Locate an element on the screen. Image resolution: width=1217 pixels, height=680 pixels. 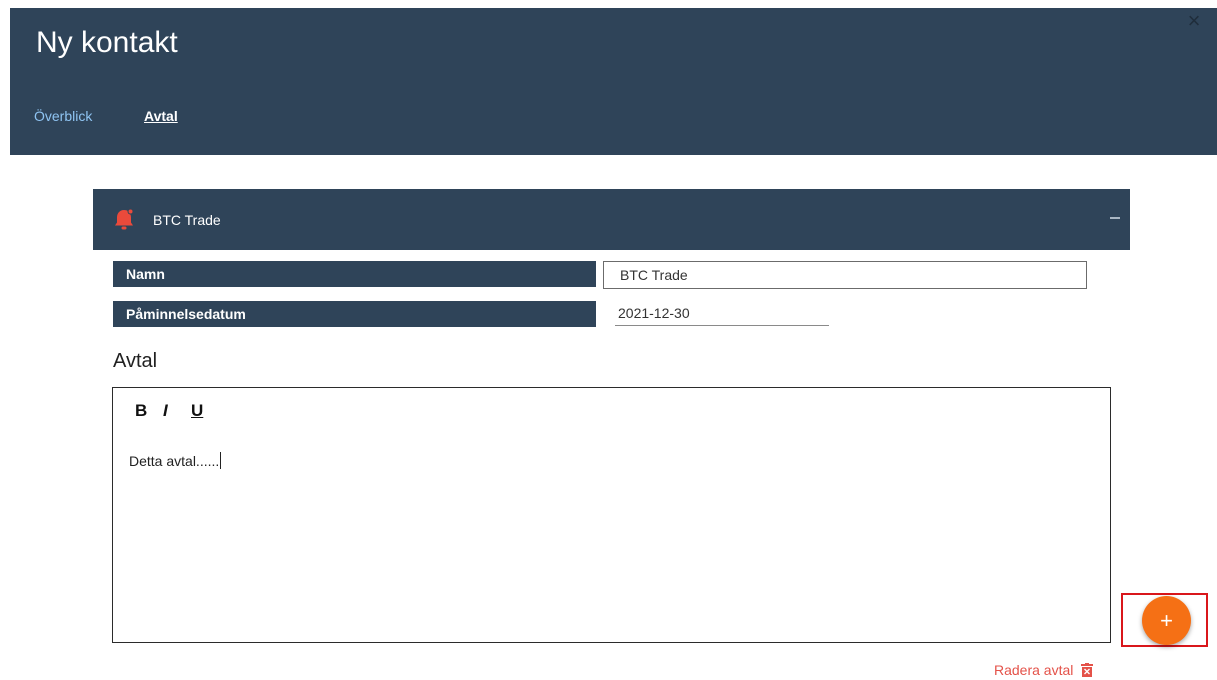
name-label: Namn is located at coordinates (354, 274).